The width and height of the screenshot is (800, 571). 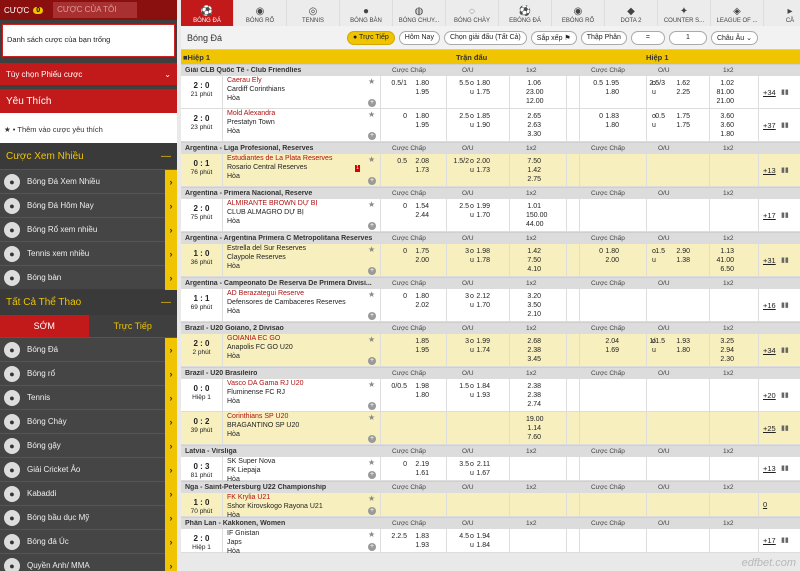 I want to click on odds-value: 2.04, so click(x=610, y=341).